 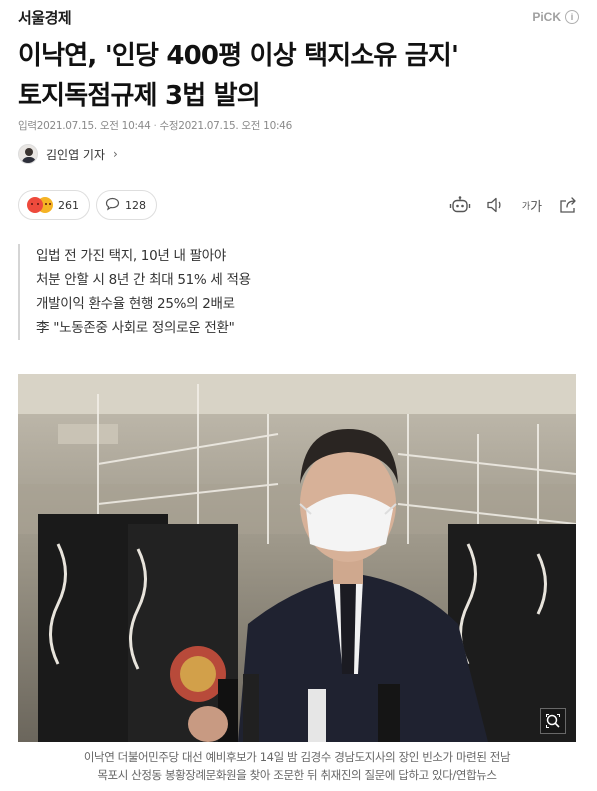 I want to click on summary-line-4: 李 "노동존중 사회로 정의로운 전환", so click(x=135, y=328).